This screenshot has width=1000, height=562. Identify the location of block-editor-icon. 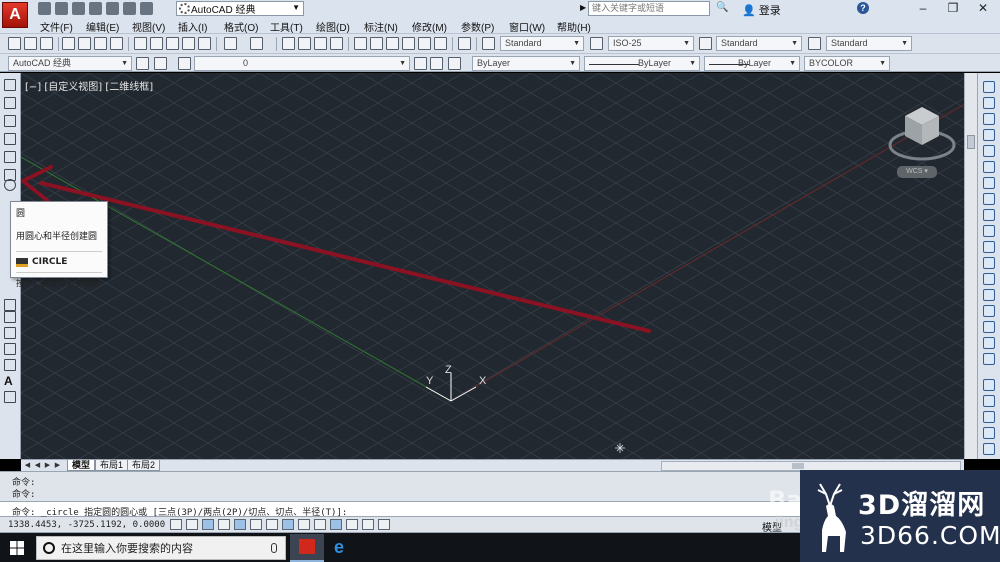
(204, 43).